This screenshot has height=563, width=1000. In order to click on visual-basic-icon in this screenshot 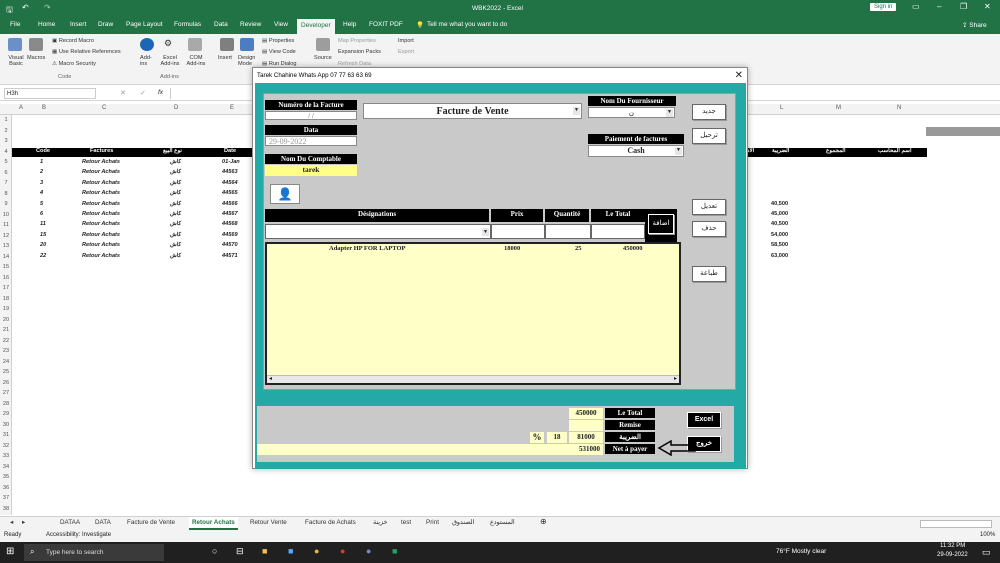, I will do `click(15, 44)`.